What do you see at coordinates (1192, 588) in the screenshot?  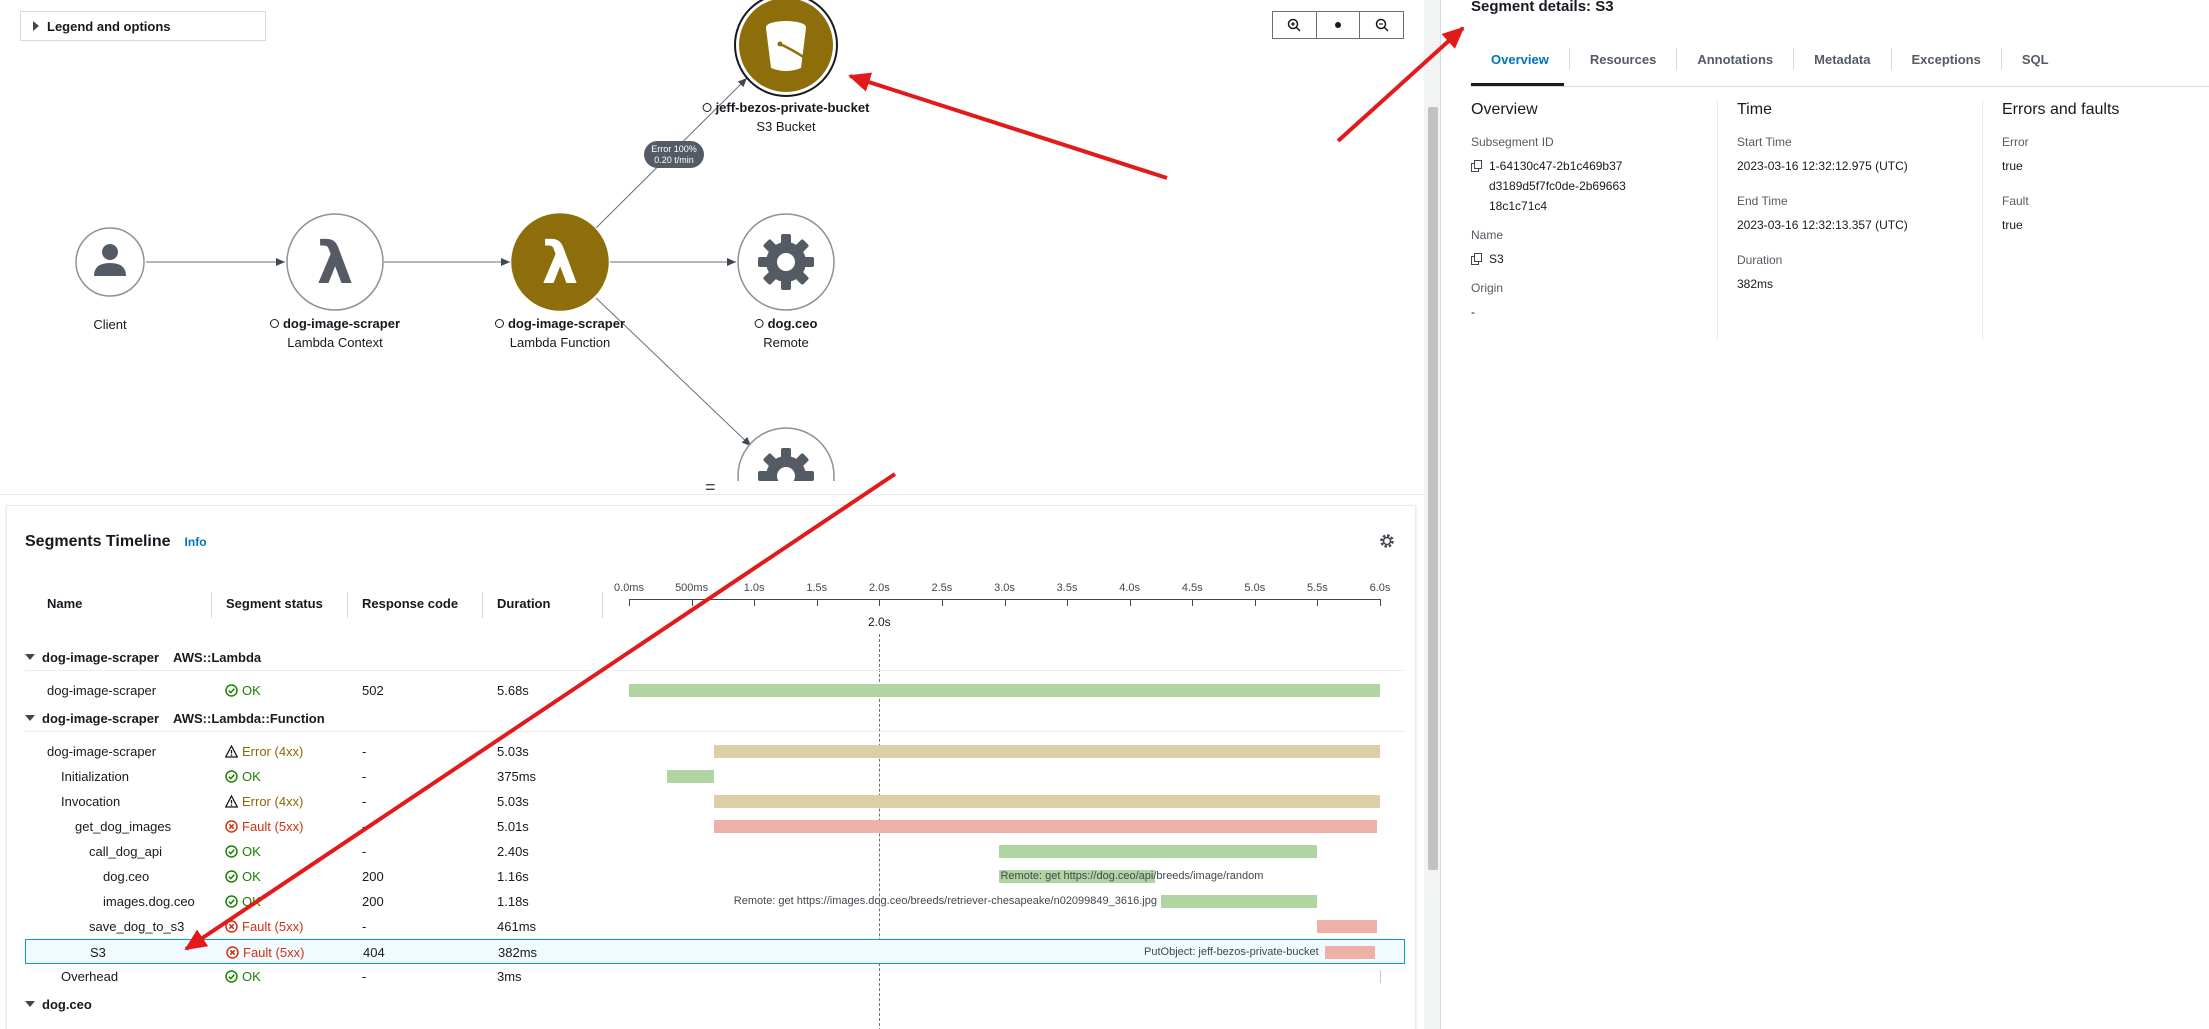 I see `axis-tick-label: 4.5s` at bounding box center [1192, 588].